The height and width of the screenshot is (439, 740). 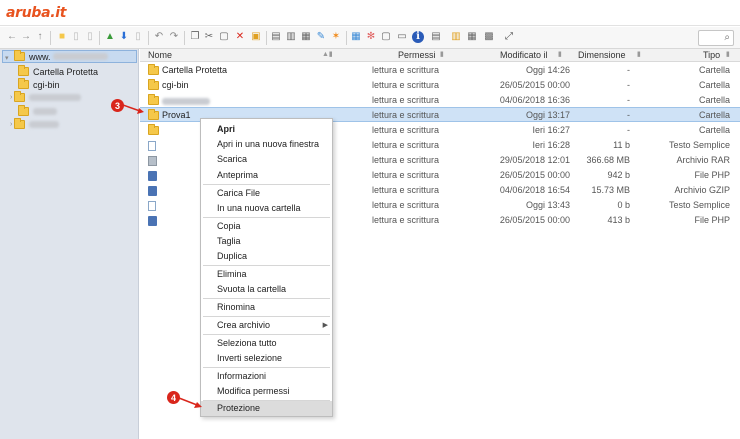 What do you see at coordinates (256, 37) in the screenshot?
I see `duplicate-icon: ▣` at bounding box center [256, 37].